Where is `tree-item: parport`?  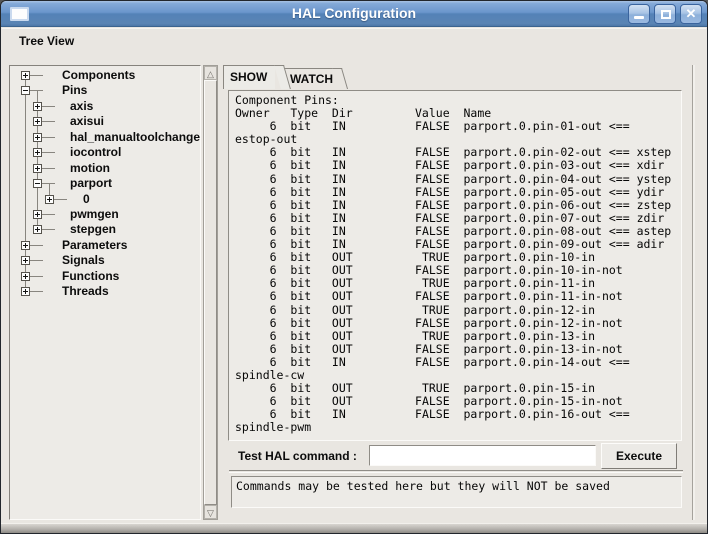
tree-item: parport is located at coordinates (105, 183).